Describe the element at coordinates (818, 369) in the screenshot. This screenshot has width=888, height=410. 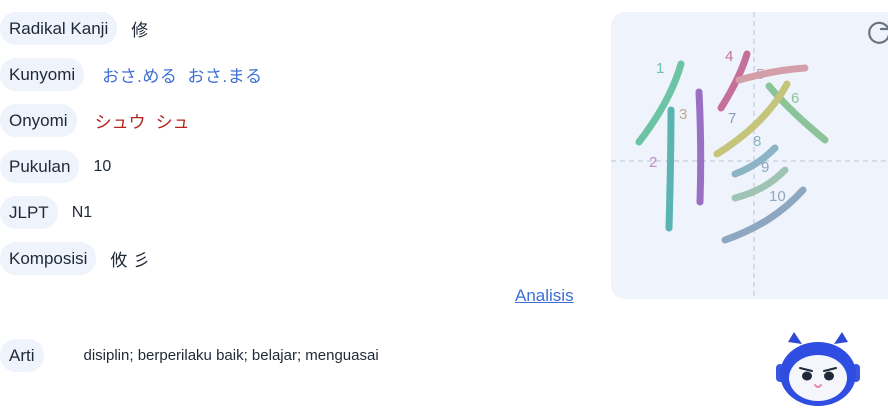
I see `robot-mascot-icon` at that location.